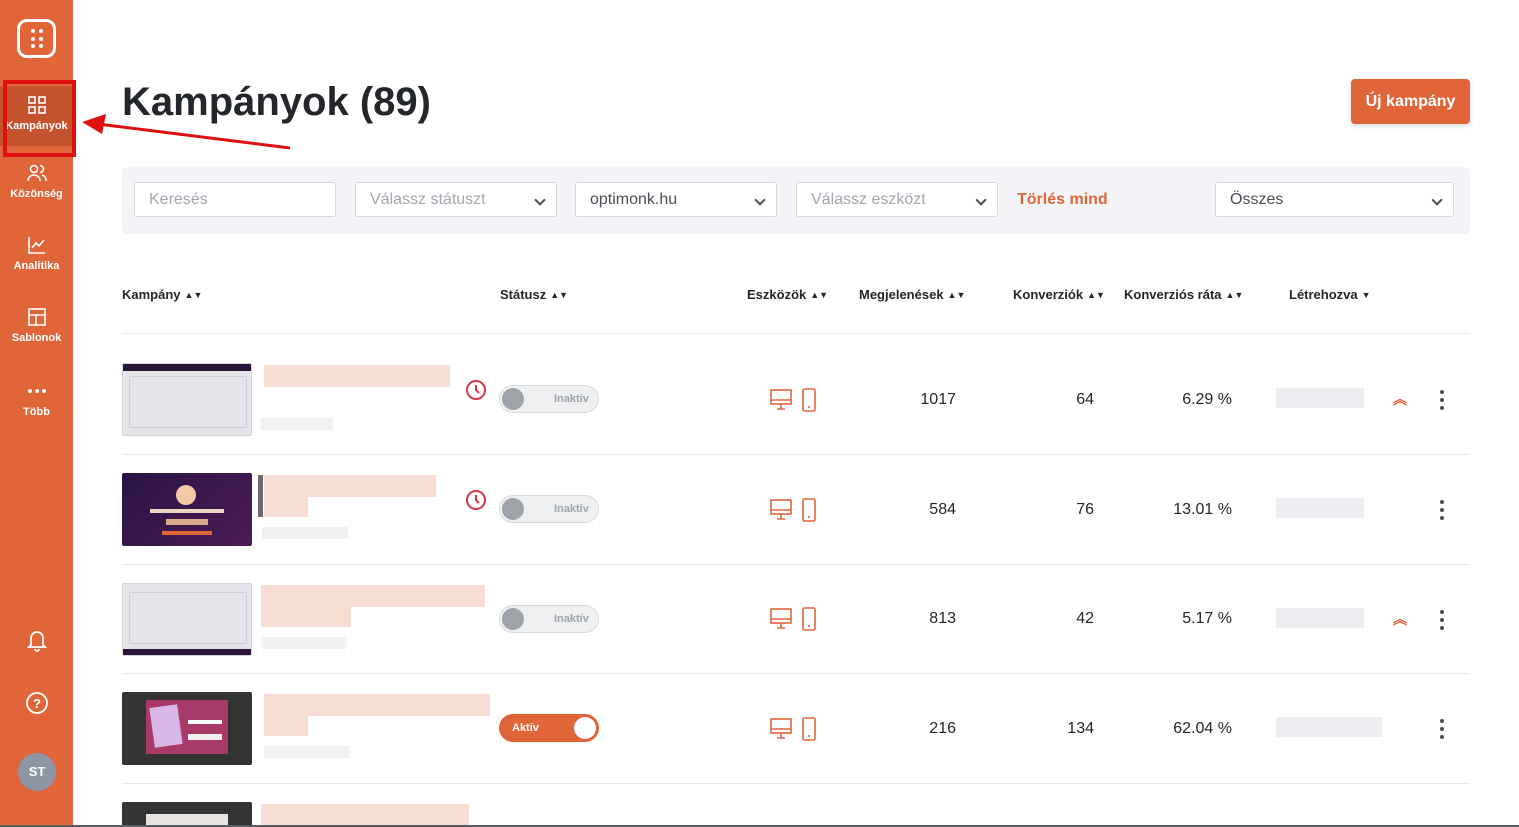  Describe the element at coordinates (1085, 399) in the screenshot. I see `conversions-value: 64` at that location.